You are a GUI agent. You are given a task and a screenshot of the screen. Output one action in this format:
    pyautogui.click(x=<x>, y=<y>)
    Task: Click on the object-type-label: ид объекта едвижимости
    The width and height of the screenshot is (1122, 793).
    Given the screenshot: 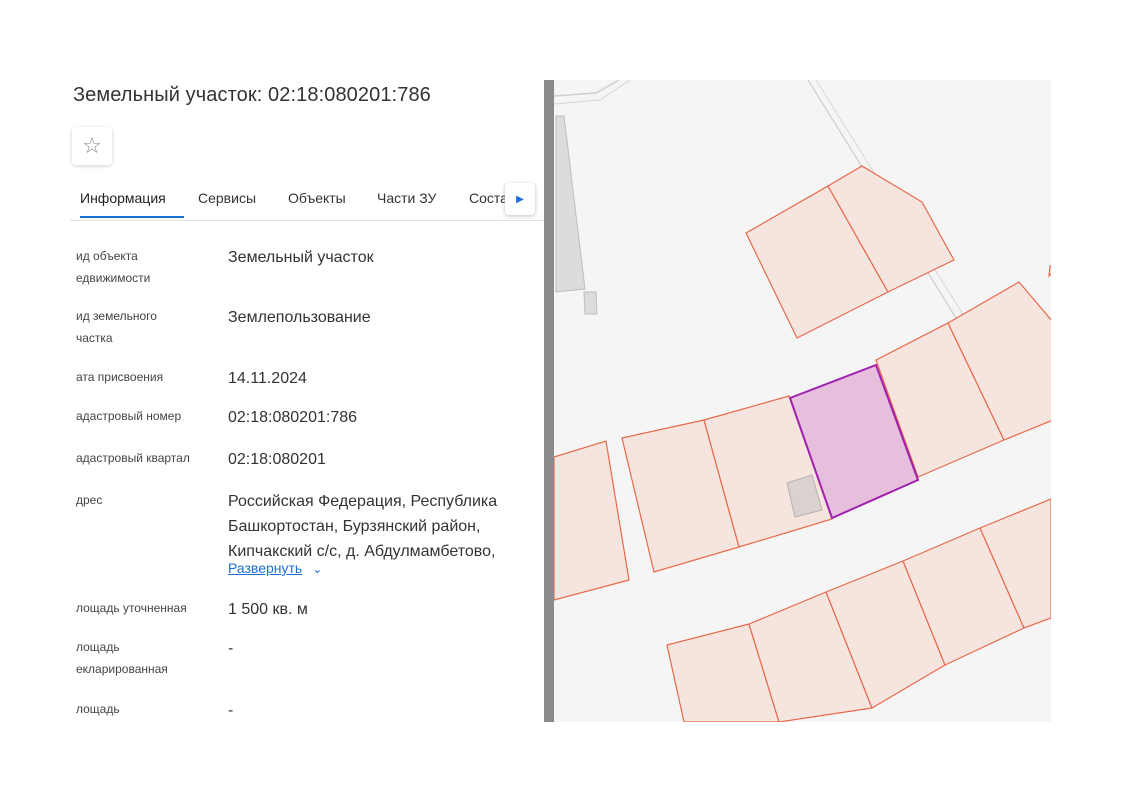 What is the action you would take?
    pyautogui.click(x=113, y=267)
    